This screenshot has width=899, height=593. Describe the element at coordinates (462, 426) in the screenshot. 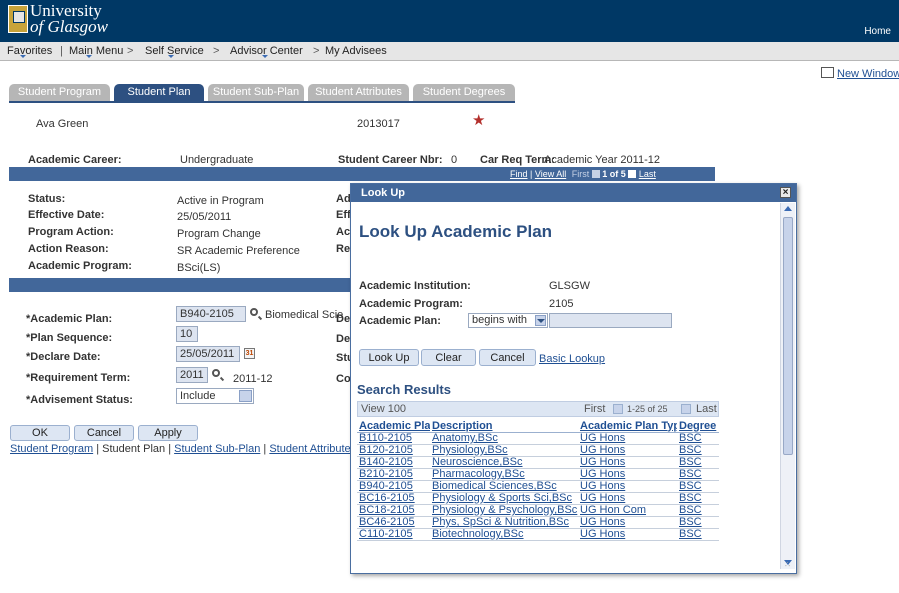

I see `col-description: Description` at that location.